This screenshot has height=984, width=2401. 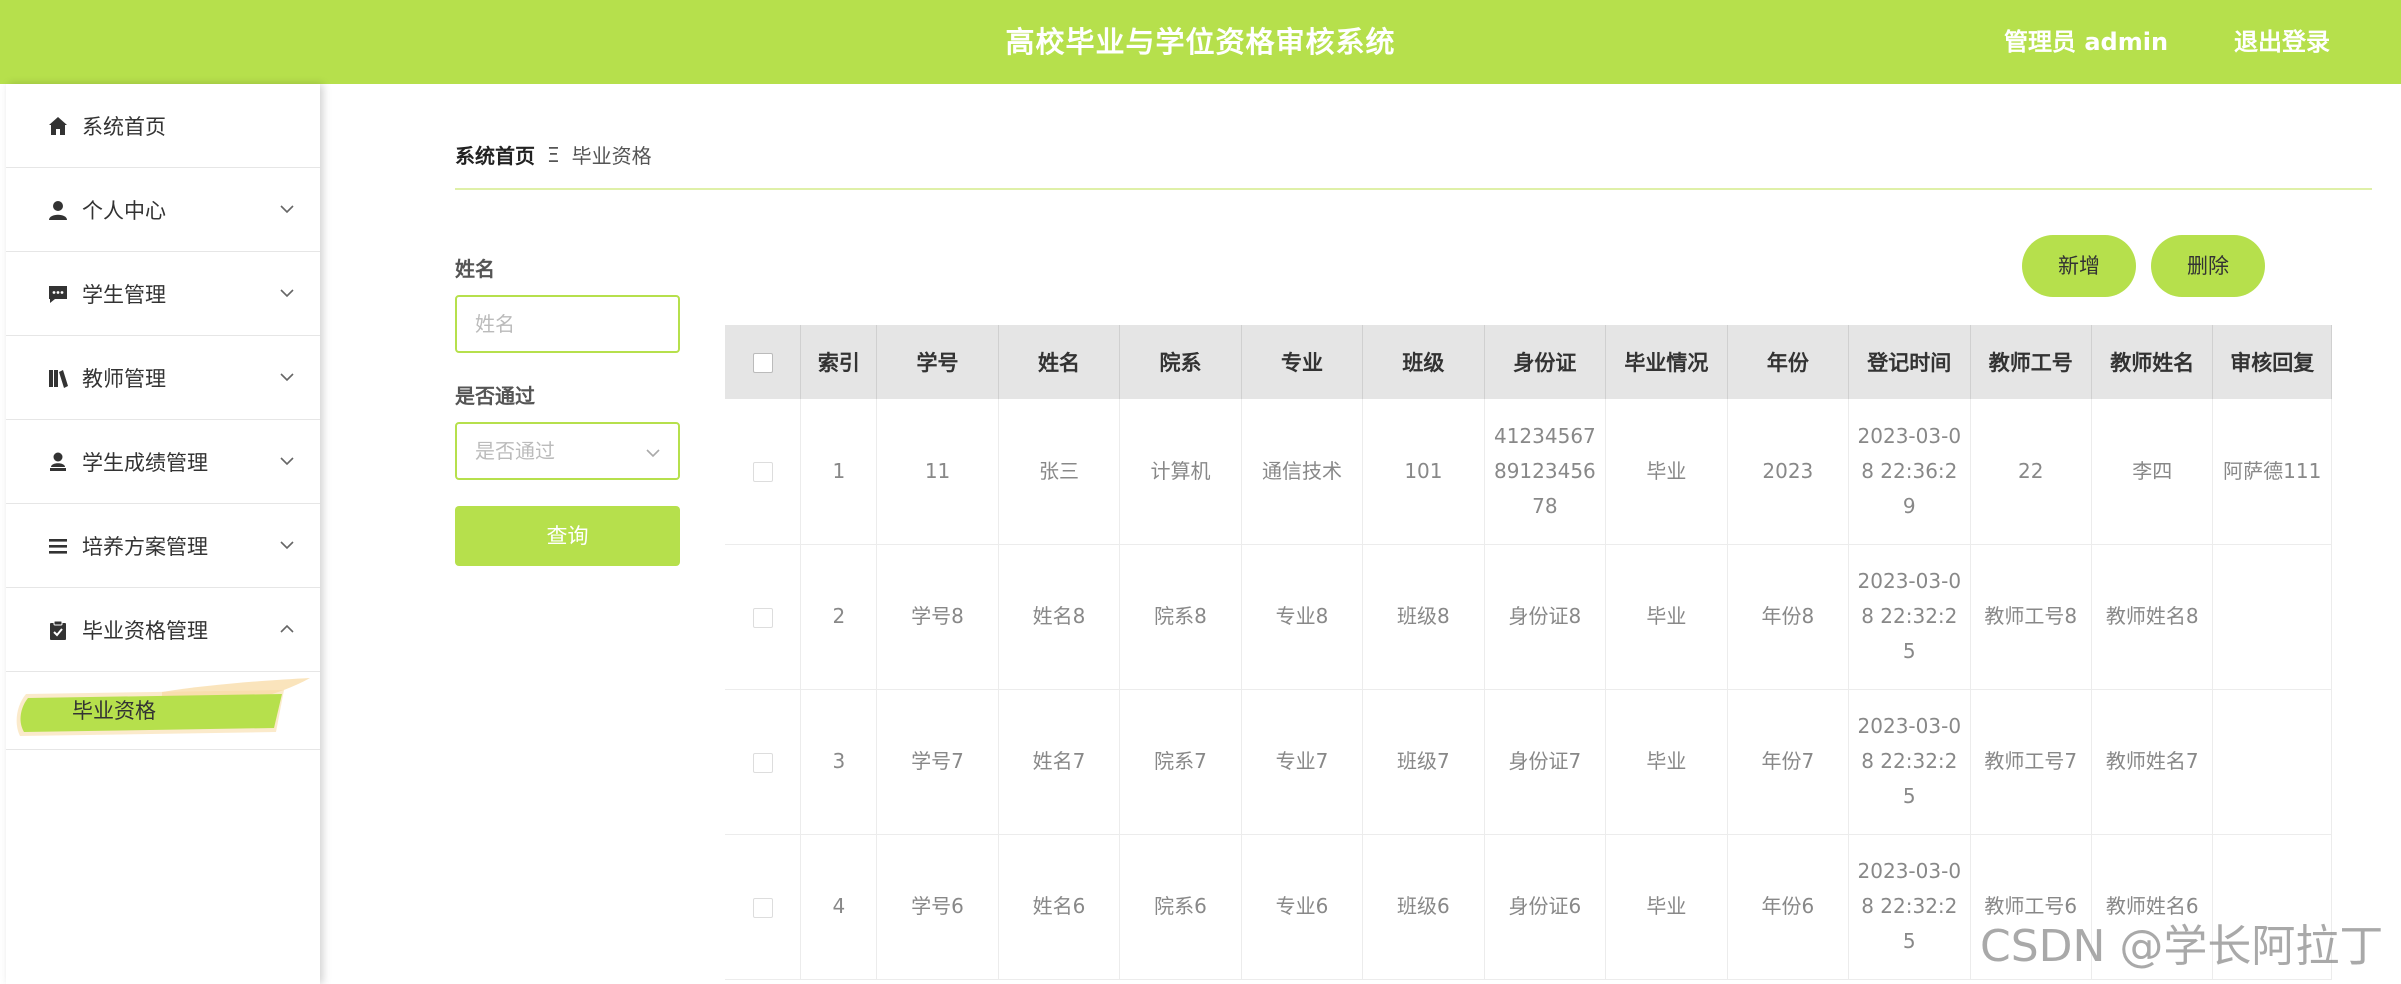 I want to click on sidebar-item-personal-center: 个人中心, so click(x=163, y=210).